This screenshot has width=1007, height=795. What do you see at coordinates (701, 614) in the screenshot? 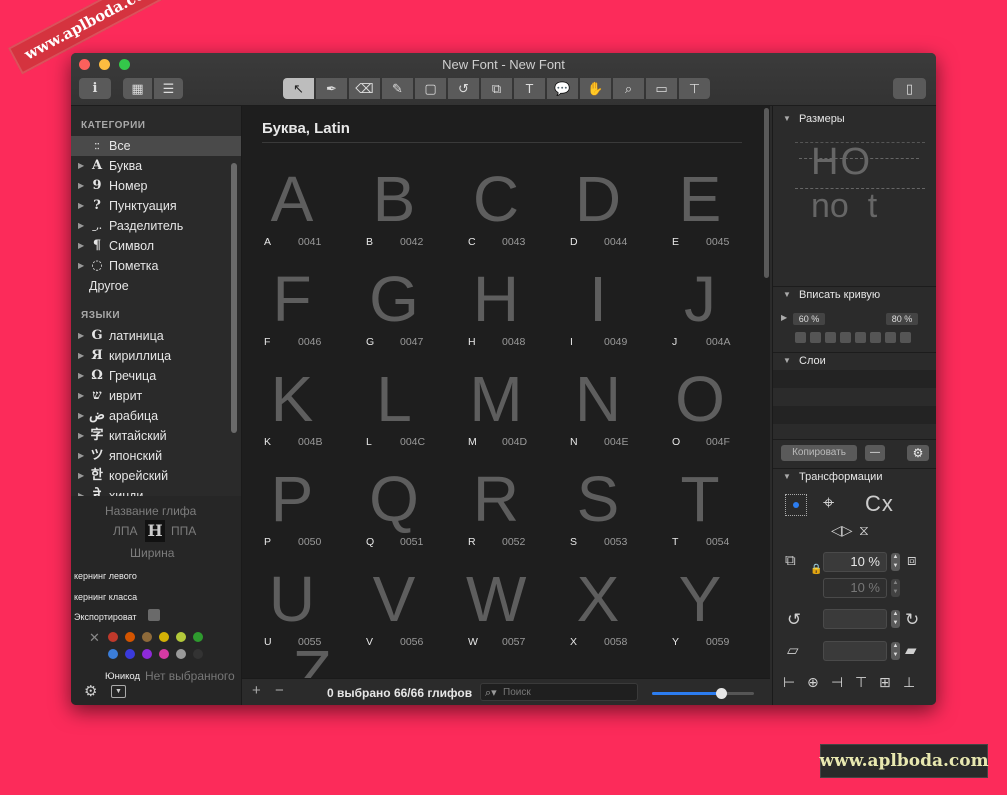
I see `glyph-cell: Y Y 0059` at bounding box center [701, 614].